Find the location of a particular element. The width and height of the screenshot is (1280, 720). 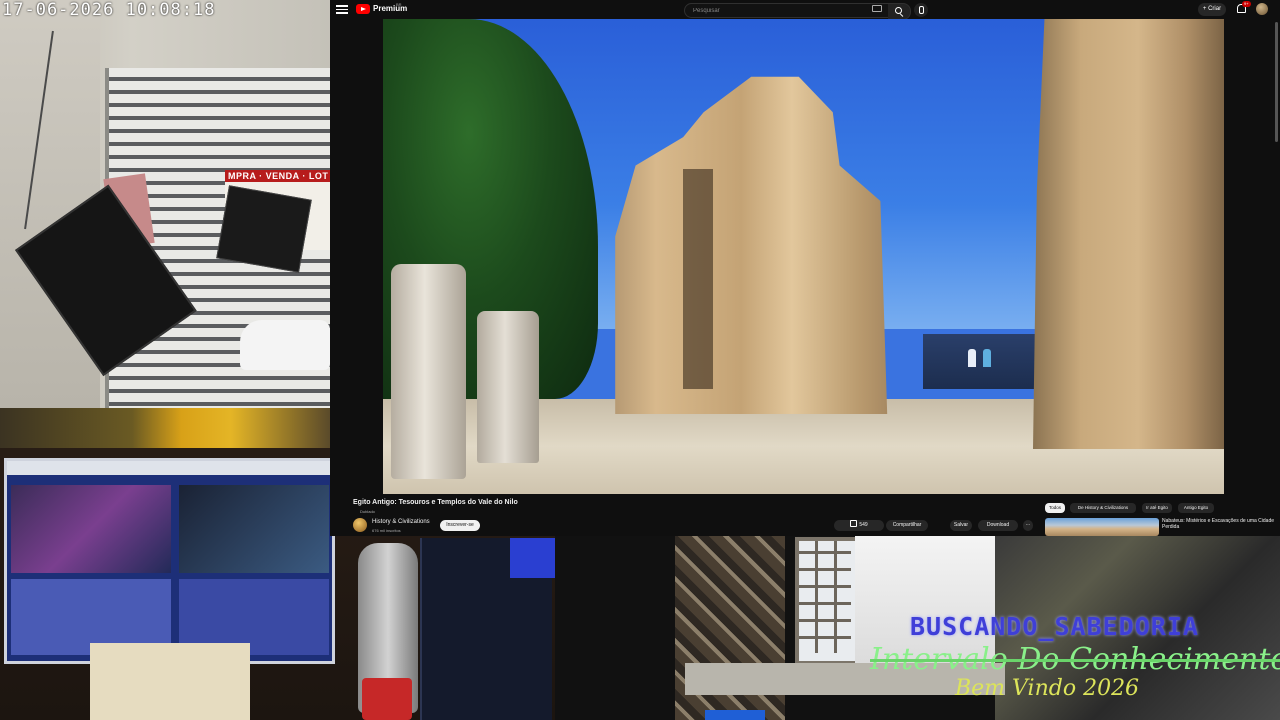

share-button: Compartilhar is located at coordinates (907, 525).